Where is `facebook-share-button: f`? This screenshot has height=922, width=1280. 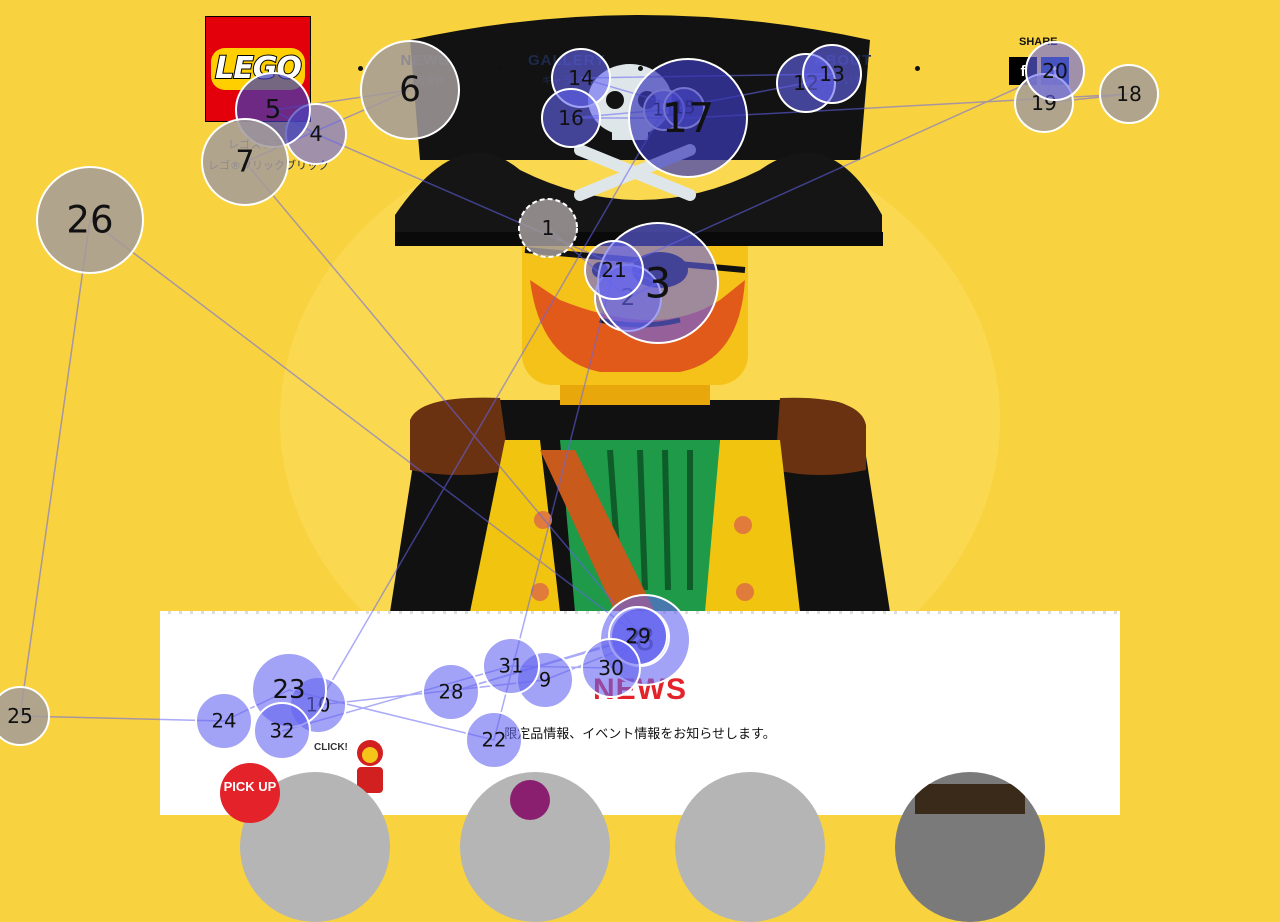 facebook-share-button: f is located at coordinates (1023, 71).